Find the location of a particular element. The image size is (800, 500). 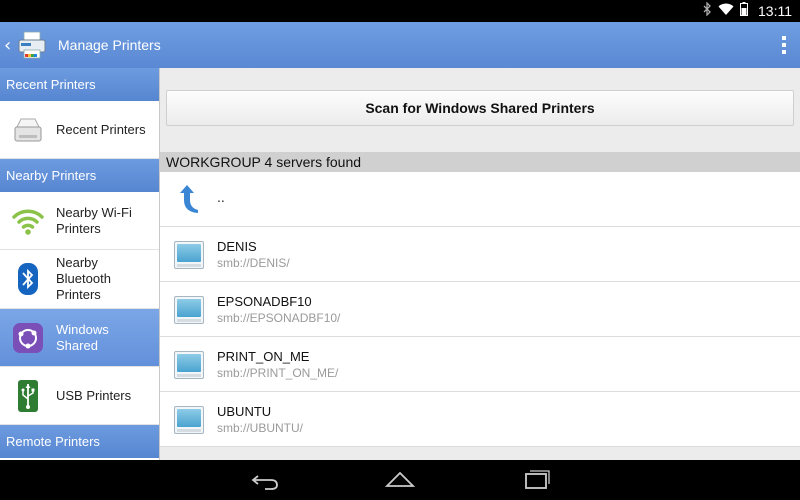

back-icon is located at coordinates (265, 480).